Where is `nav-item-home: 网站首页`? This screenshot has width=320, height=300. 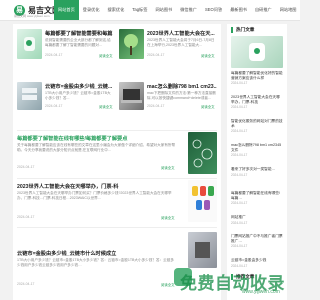 nav-item-home: 网站首页 is located at coordinates (66, 10).